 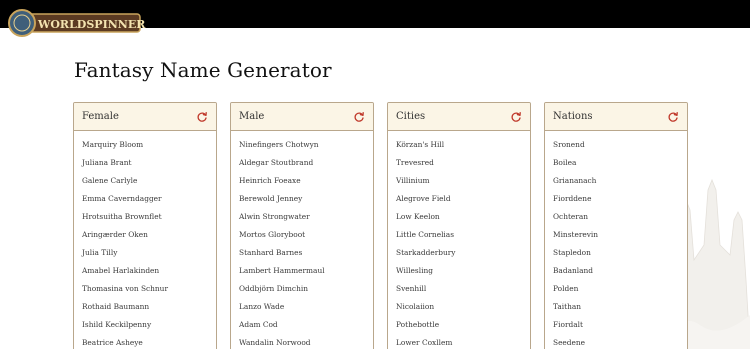 What do you see at coordinates (620, 254) in the screenshot?
I see `list-item: Stapledon` at bounding box center [620, 254].